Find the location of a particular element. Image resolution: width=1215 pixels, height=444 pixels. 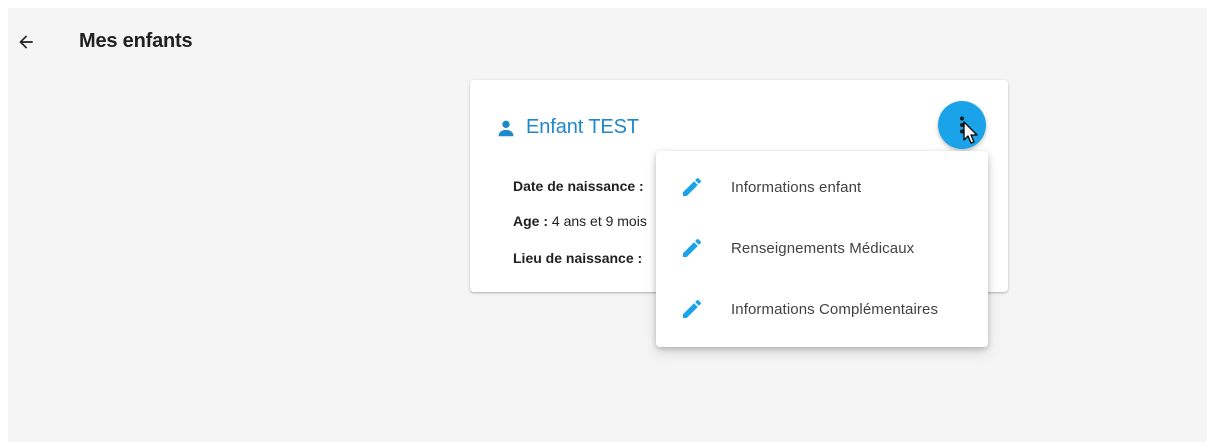

menu-item-informations-enfant: Informations enfant is located at coordinates (822, 187).